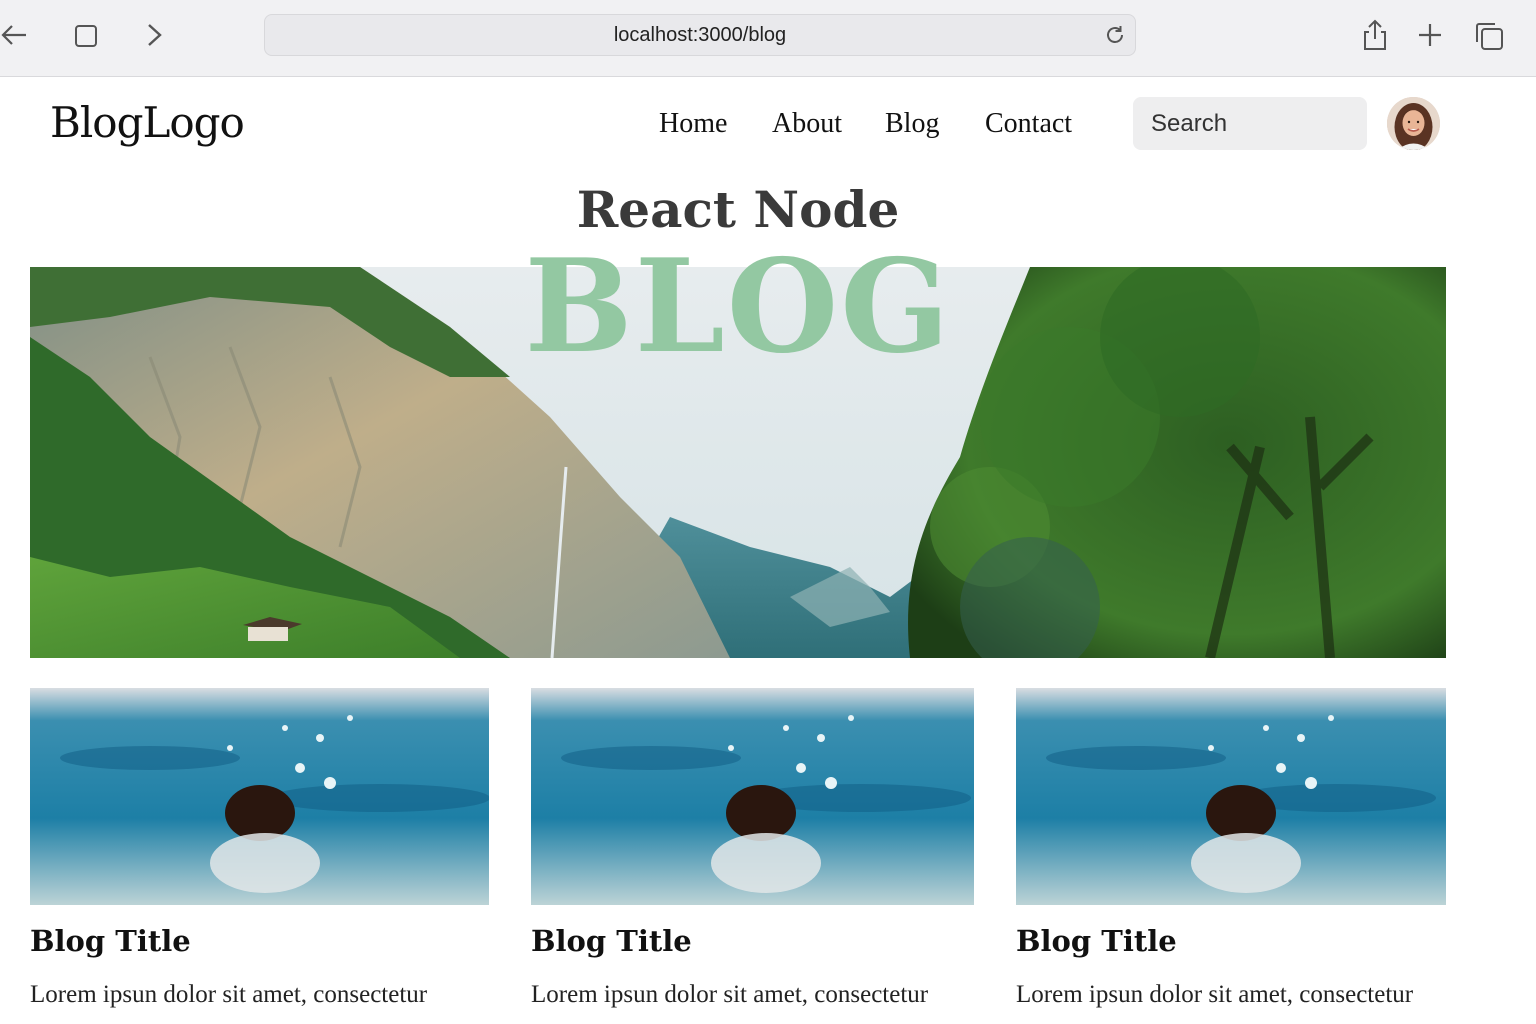 This screenshot has height=1024, width=1536. What do you see at coordinates (1028, 124) in the screenshot?
I see `nav-contact: Contact` at bounding box center [1028, 124].